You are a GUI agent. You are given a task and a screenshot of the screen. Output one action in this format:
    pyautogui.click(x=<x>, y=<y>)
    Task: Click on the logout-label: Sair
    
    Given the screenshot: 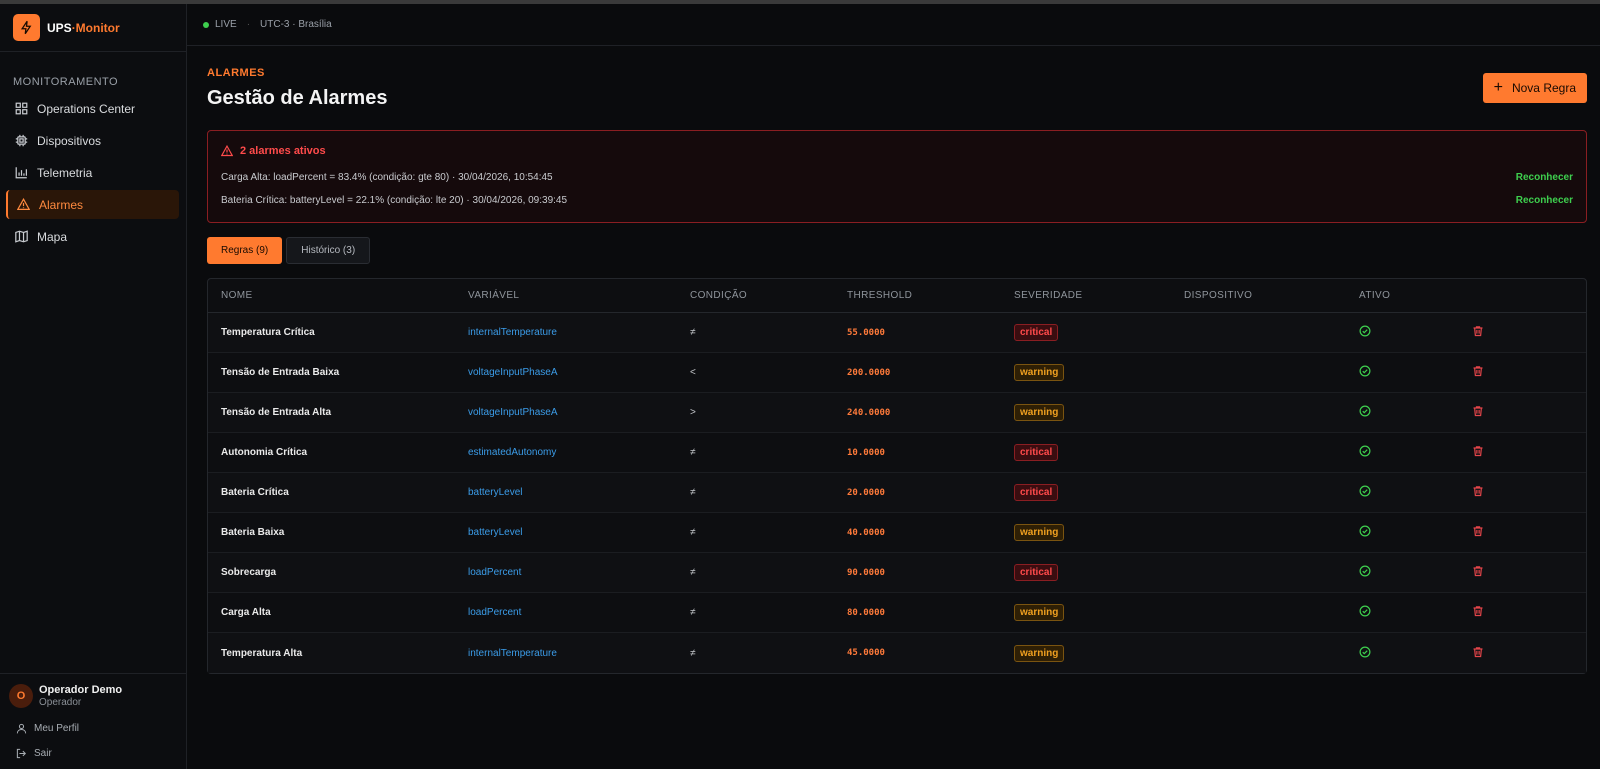 What is the action you would take?
    pyautogui.click(x=43, y=753)
    